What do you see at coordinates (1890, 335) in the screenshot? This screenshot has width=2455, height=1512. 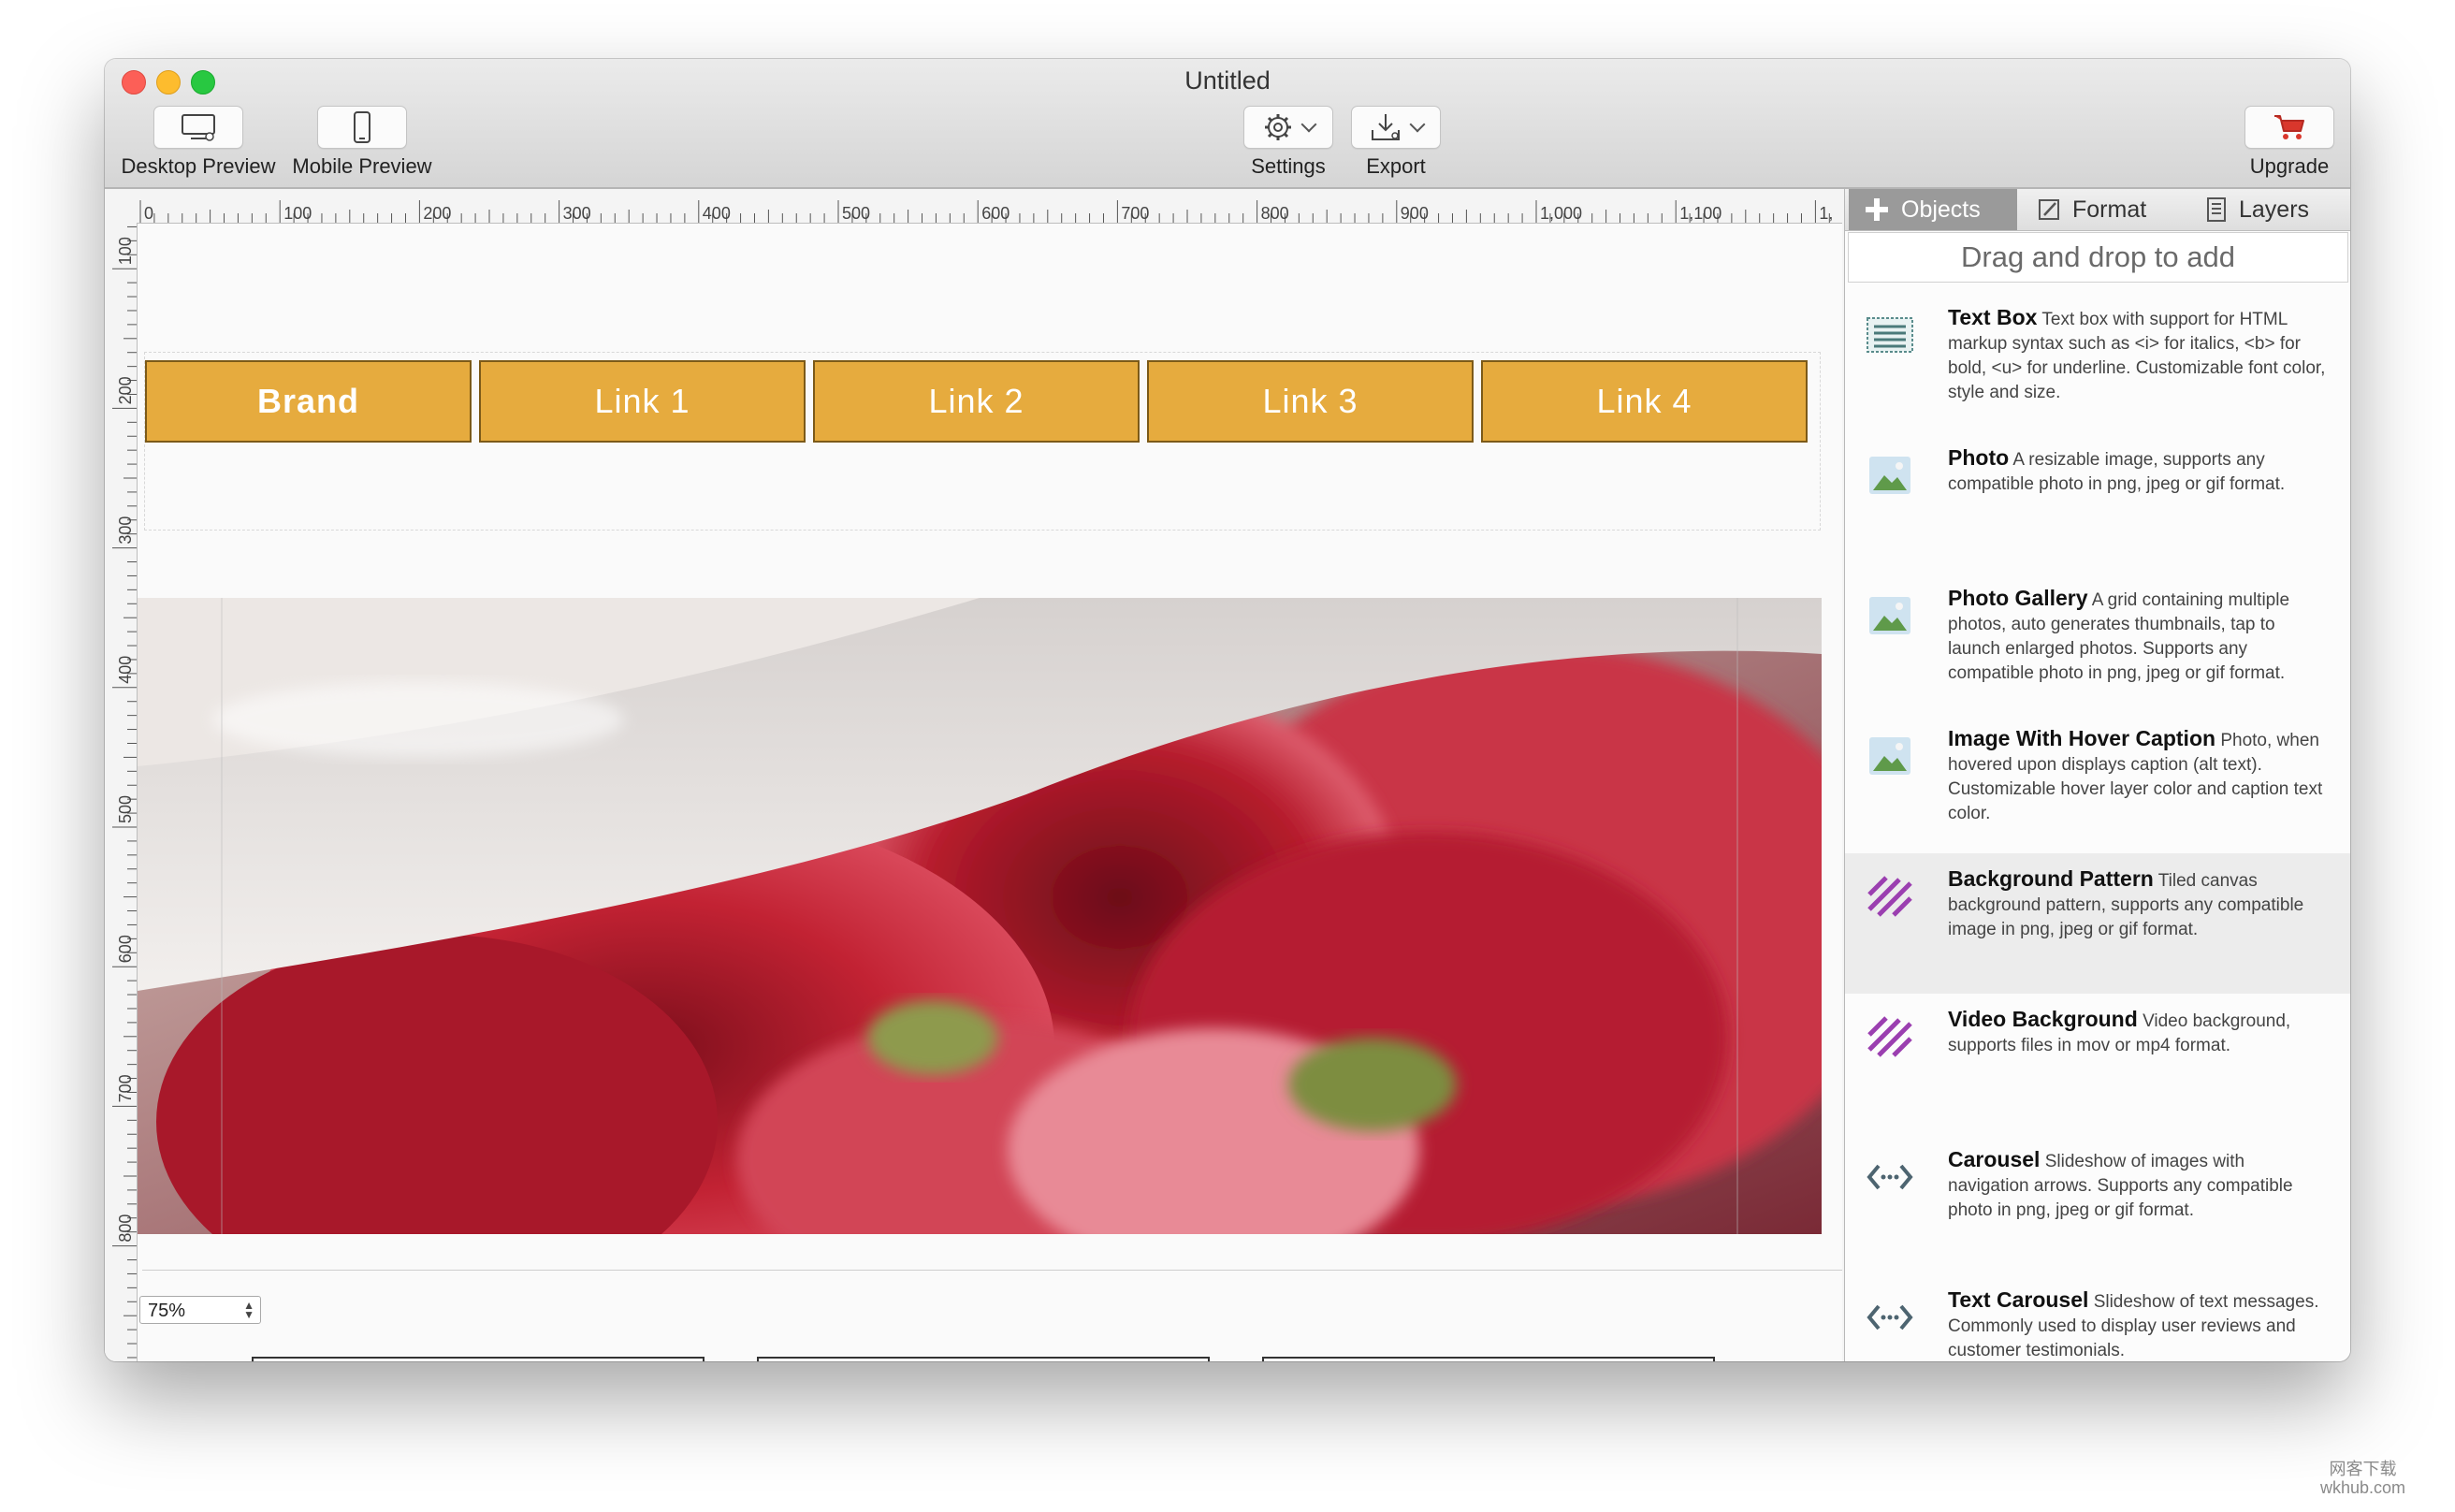 I see `textbox-icon` at bounding box center [1890, 335].